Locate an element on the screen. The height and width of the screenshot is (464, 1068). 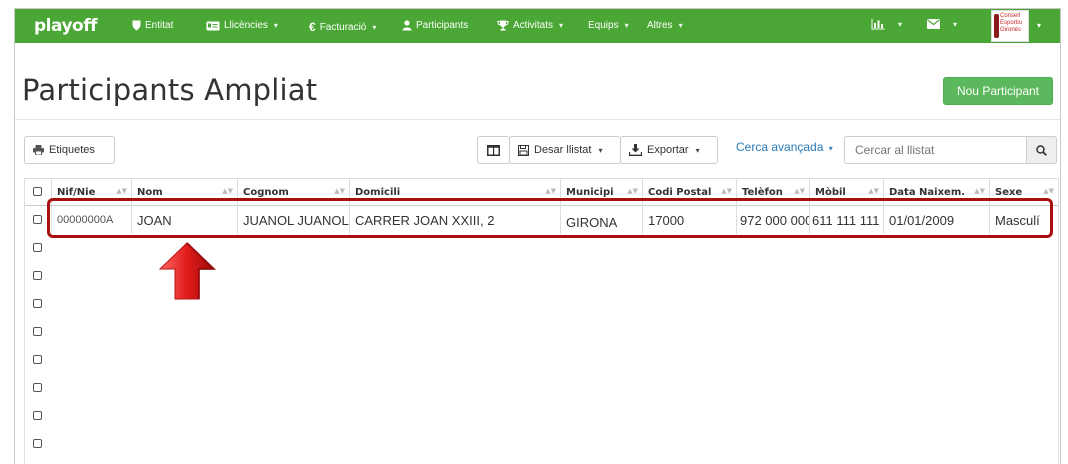
nav-label: Participants is located at coordinates (442, 25).